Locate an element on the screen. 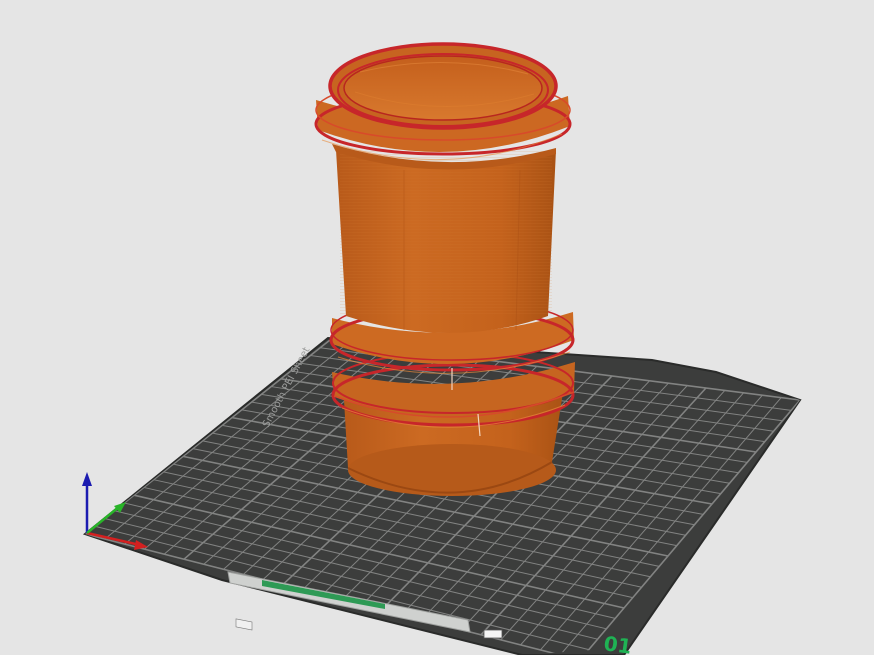 The height and width of the screenshot is (655, 874). z-axis-arrow is located at coordinates (87, 479).